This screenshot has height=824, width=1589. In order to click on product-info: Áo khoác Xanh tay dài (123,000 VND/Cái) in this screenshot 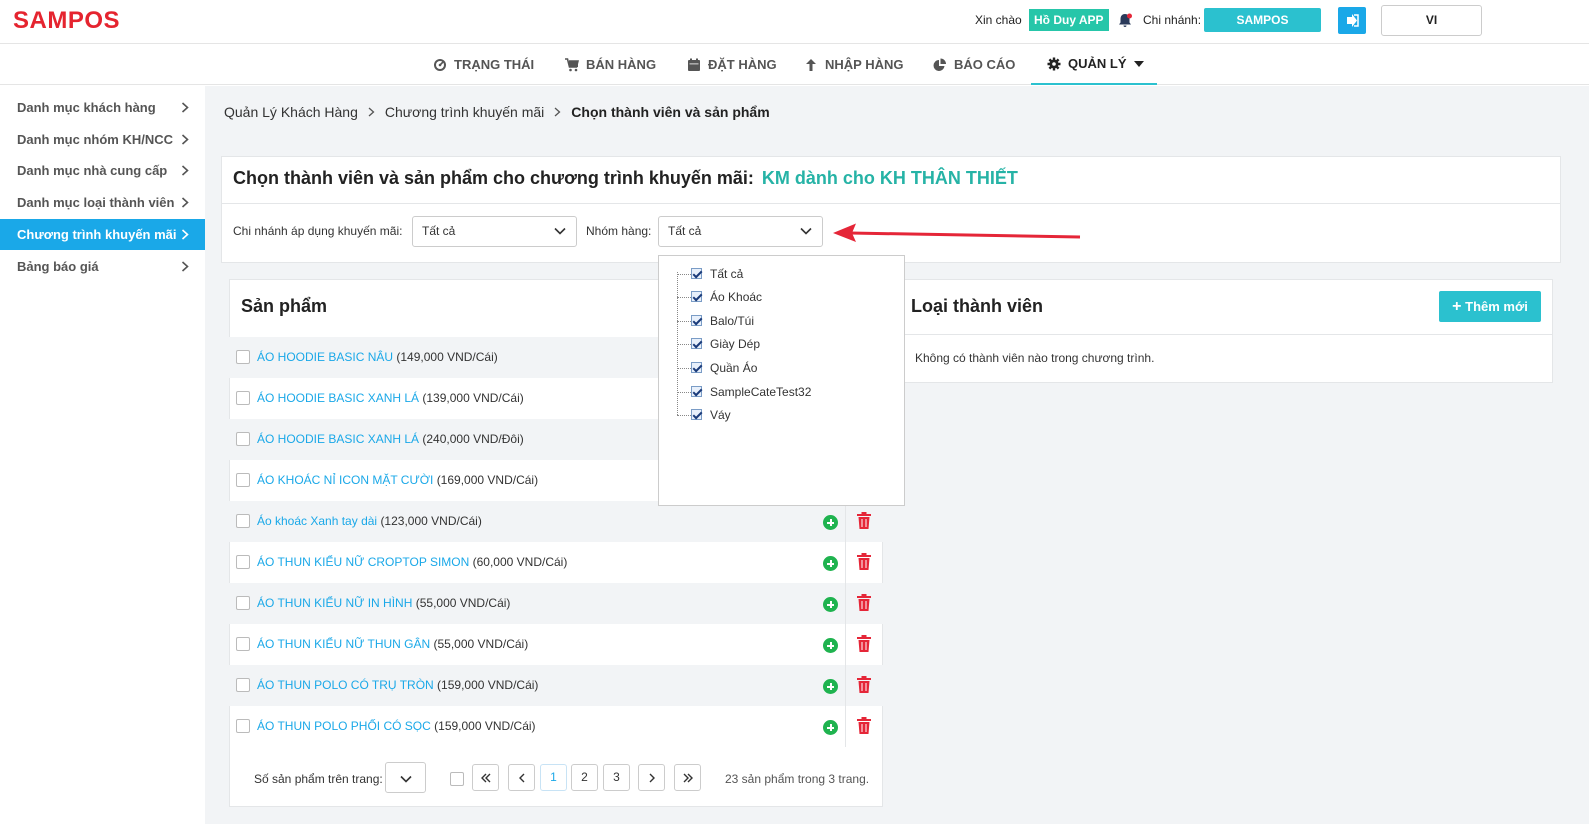, I will do `click(369, 521)`.